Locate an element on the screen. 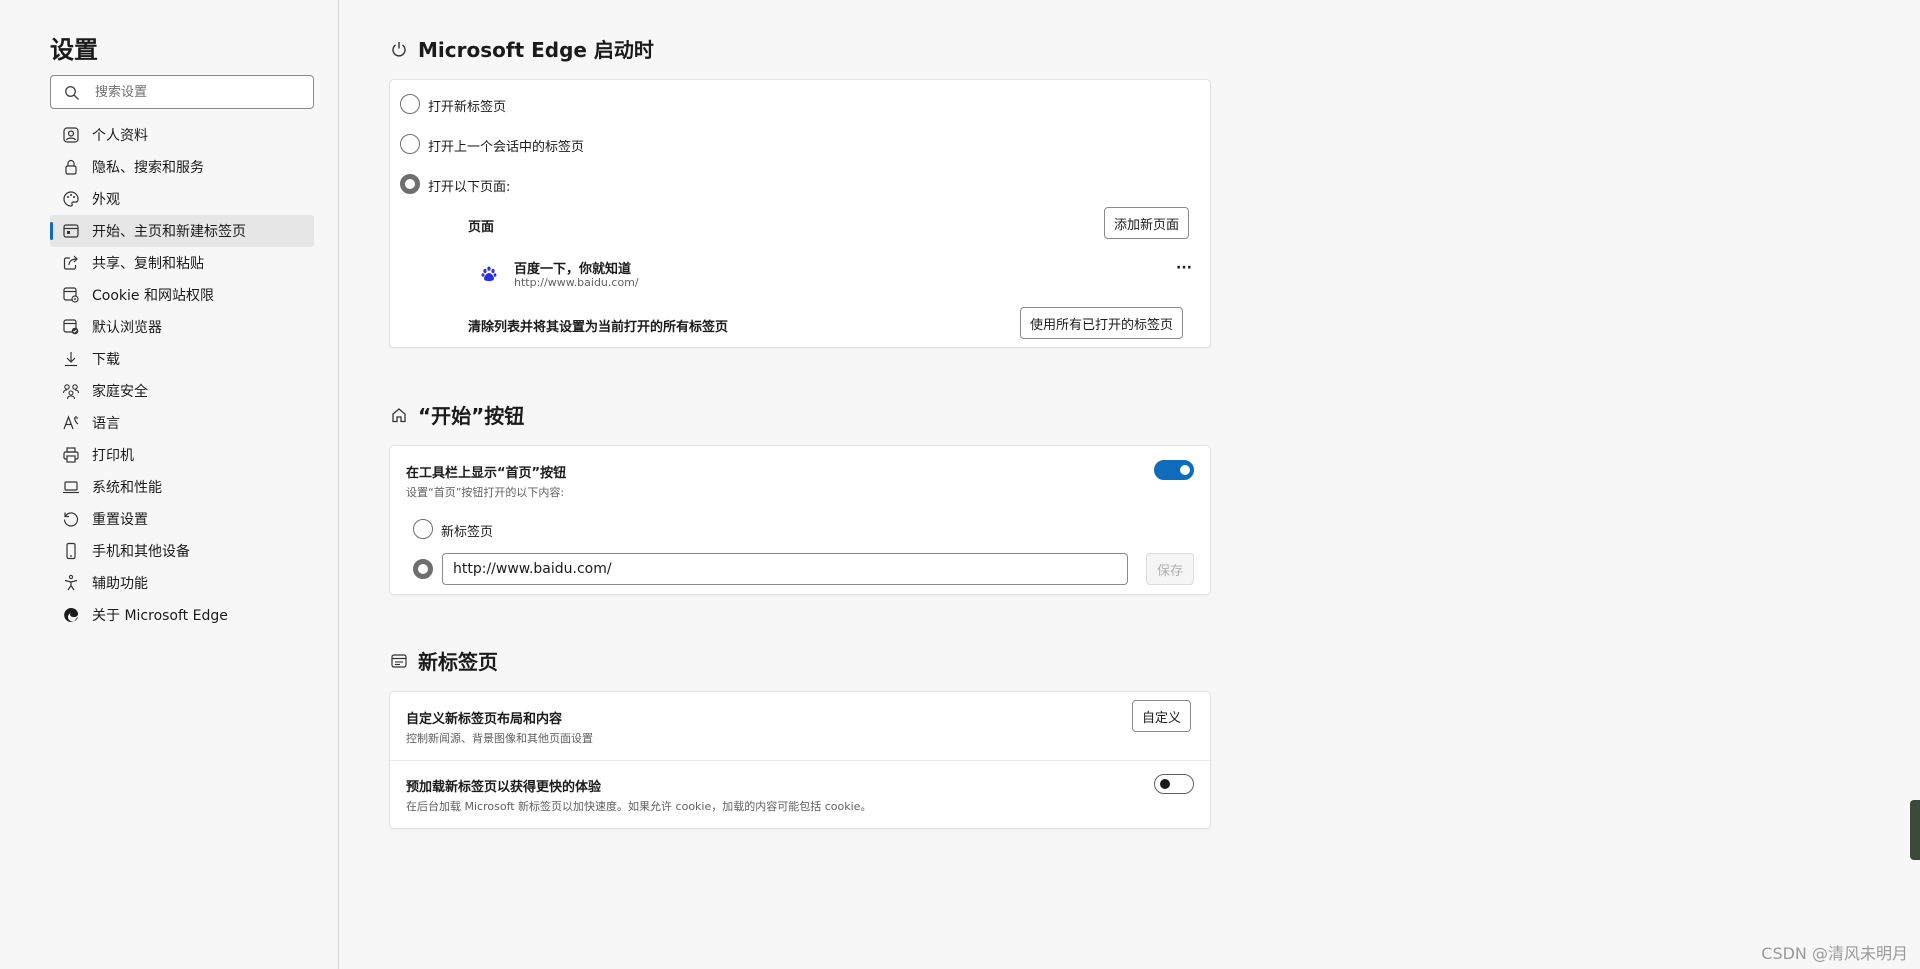 The width and height of the screenshot is (1920, 969). sidebar-item-label: 辅助功能 is located at coordinates (120, 584).